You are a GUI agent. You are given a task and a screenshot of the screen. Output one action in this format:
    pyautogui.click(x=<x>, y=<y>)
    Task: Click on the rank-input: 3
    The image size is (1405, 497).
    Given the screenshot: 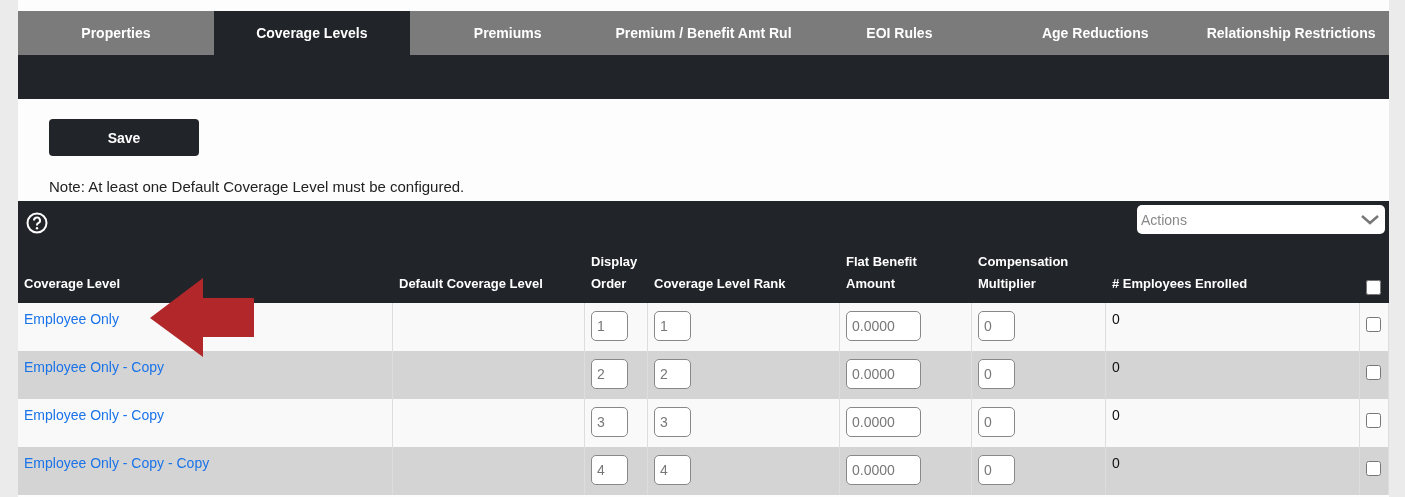 What is the action you would take?
    pyautogui.click(x=672, y=422)
    